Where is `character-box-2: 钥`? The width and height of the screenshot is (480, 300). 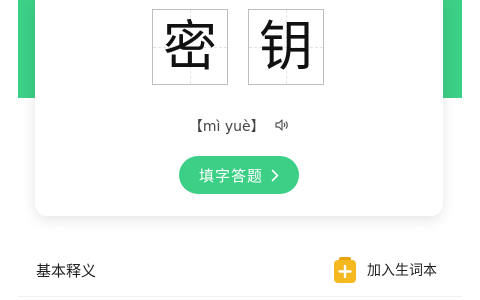 character-box-2: 钥 is located at coordinates (286, 47).